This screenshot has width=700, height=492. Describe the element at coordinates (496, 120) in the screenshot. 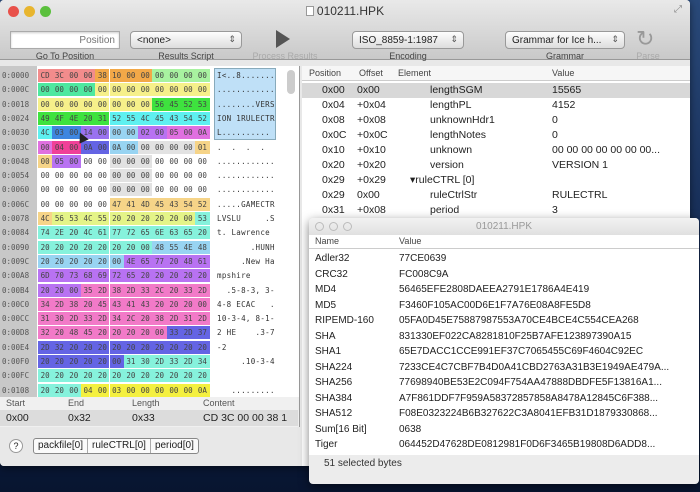

I see `result-row: 0x08 +0x08 unknownHdr1 0` at that location.